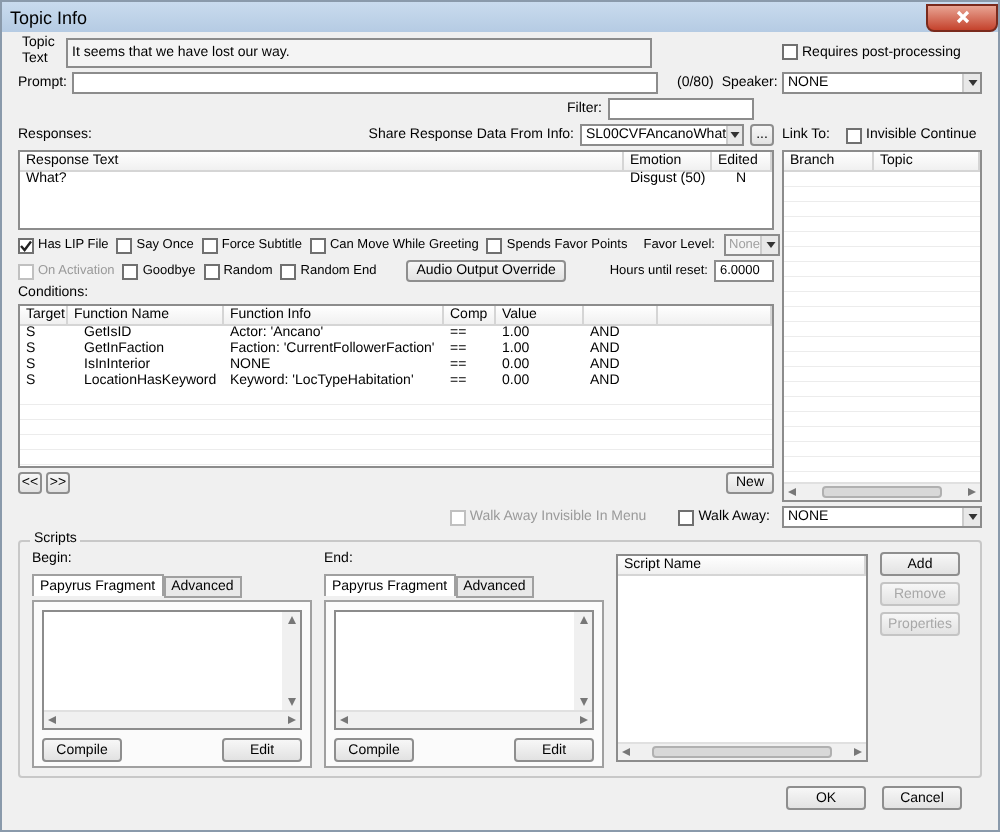  I want to click on close-button, so click(962, 17).